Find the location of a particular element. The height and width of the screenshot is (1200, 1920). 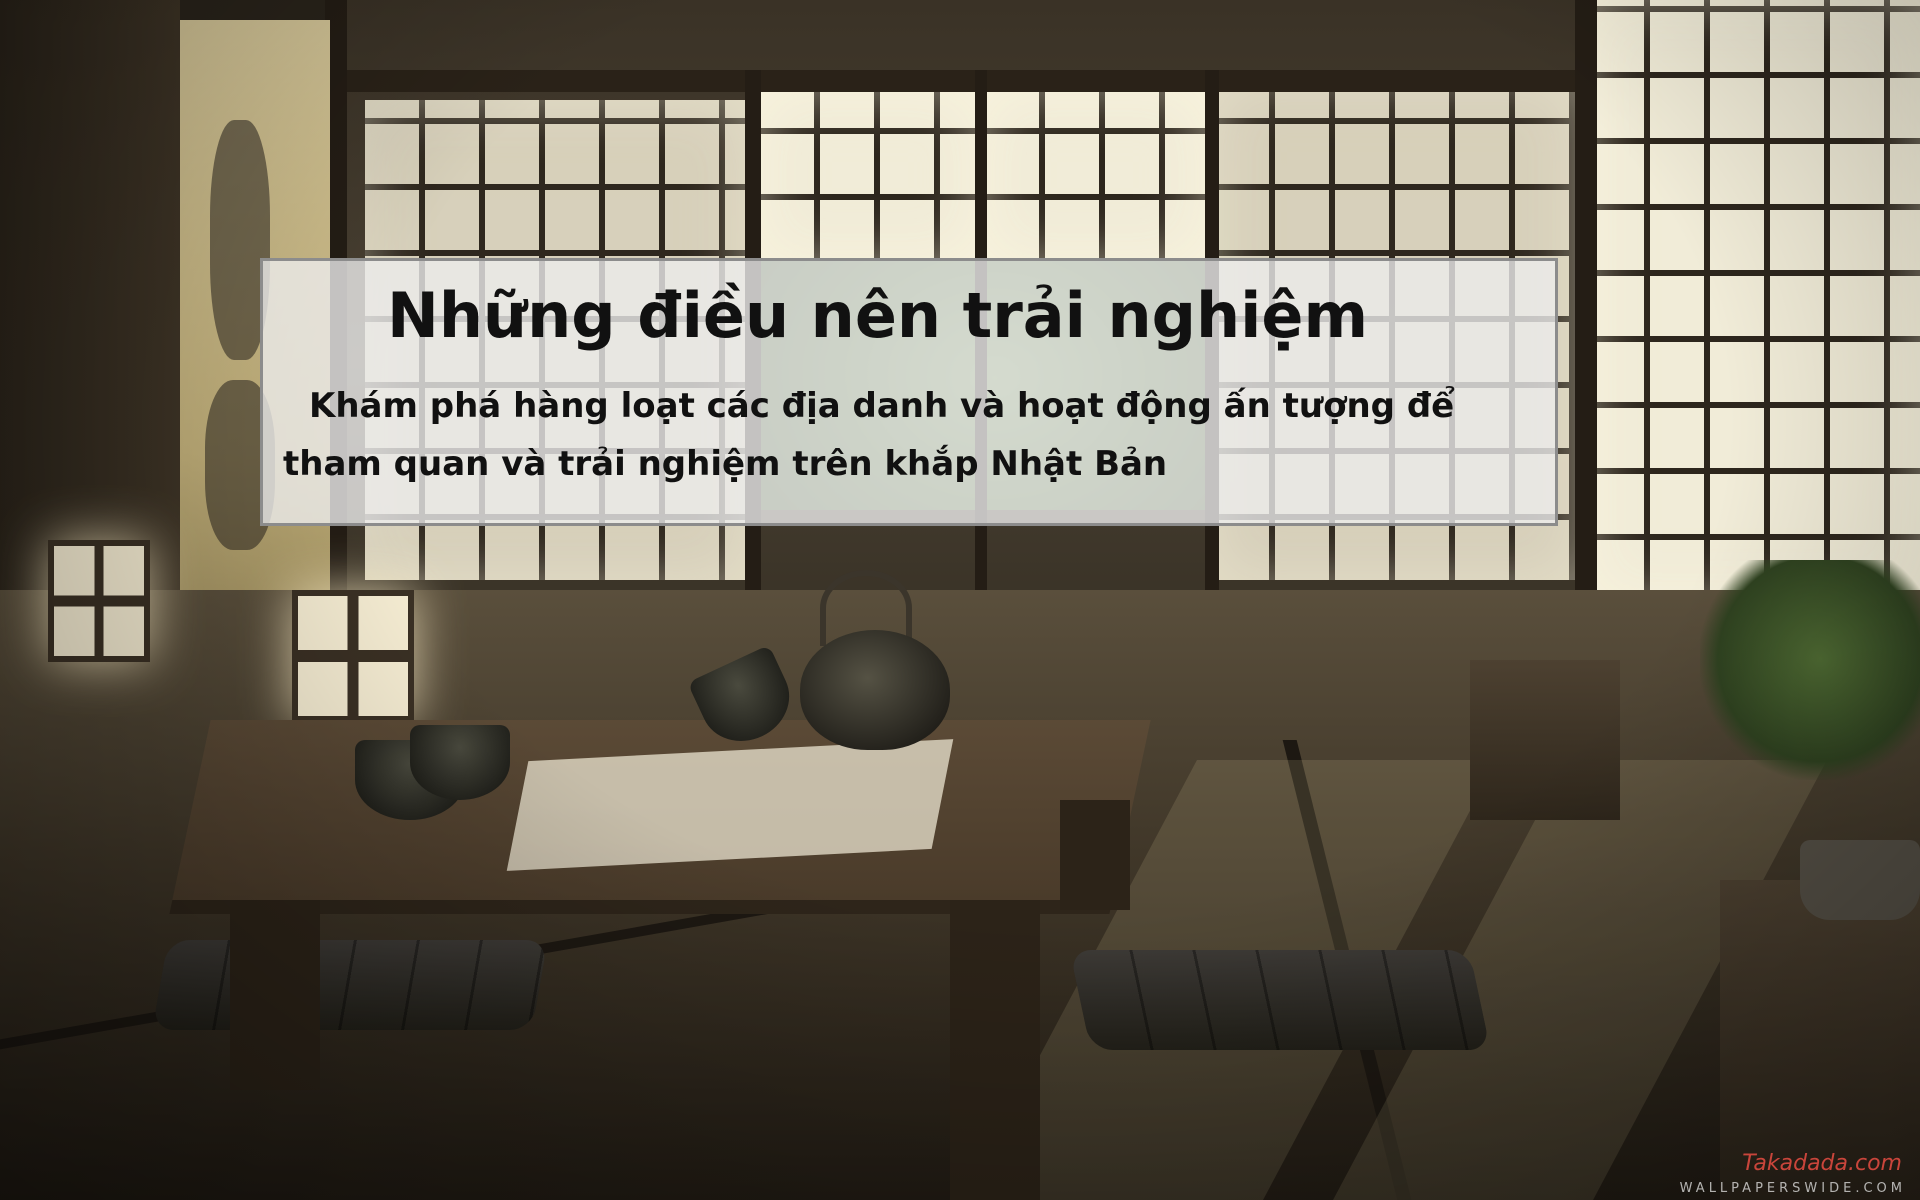

wallpaper-watermark: WALLPAPERSWIDE.COM is located at coordinates (1792, 1188).